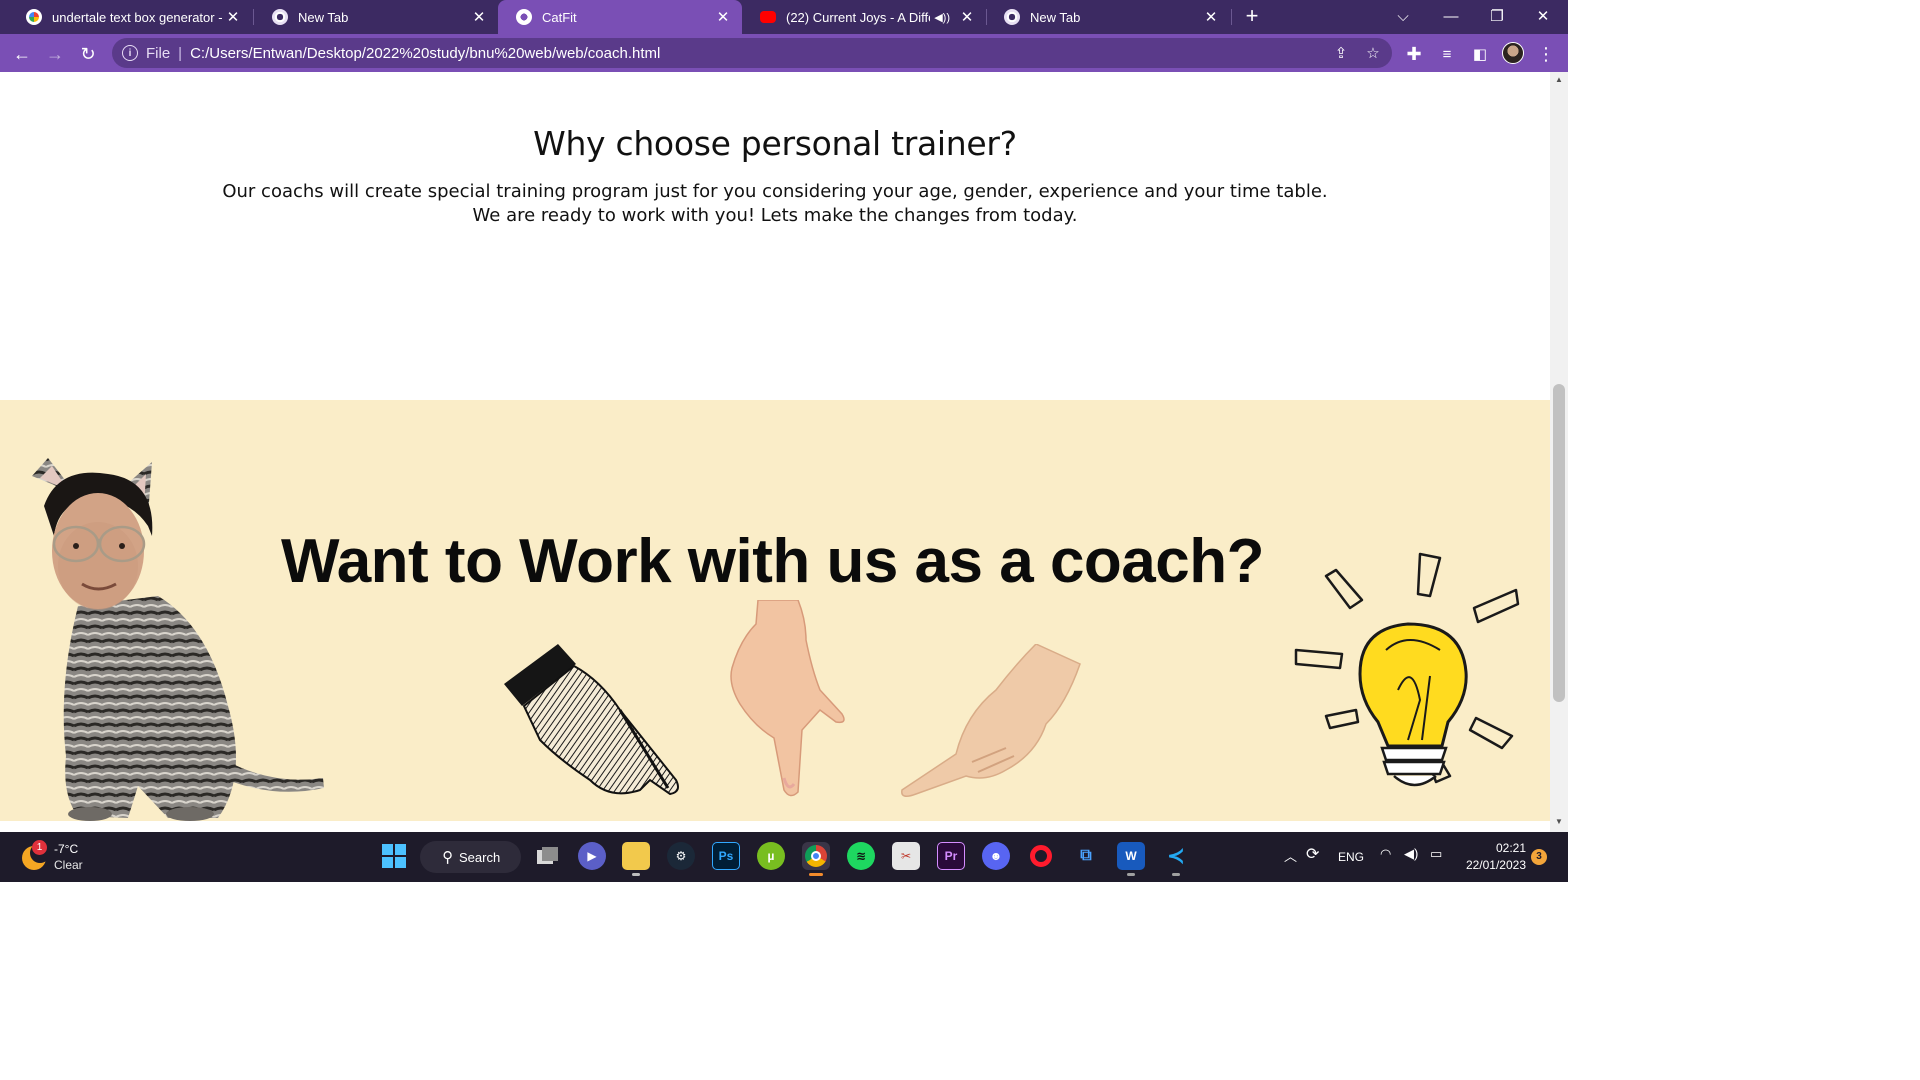 The width and height of the screenshot is (1920, 1080). I want to click on notification-badge: 3, so click(1539, 857).